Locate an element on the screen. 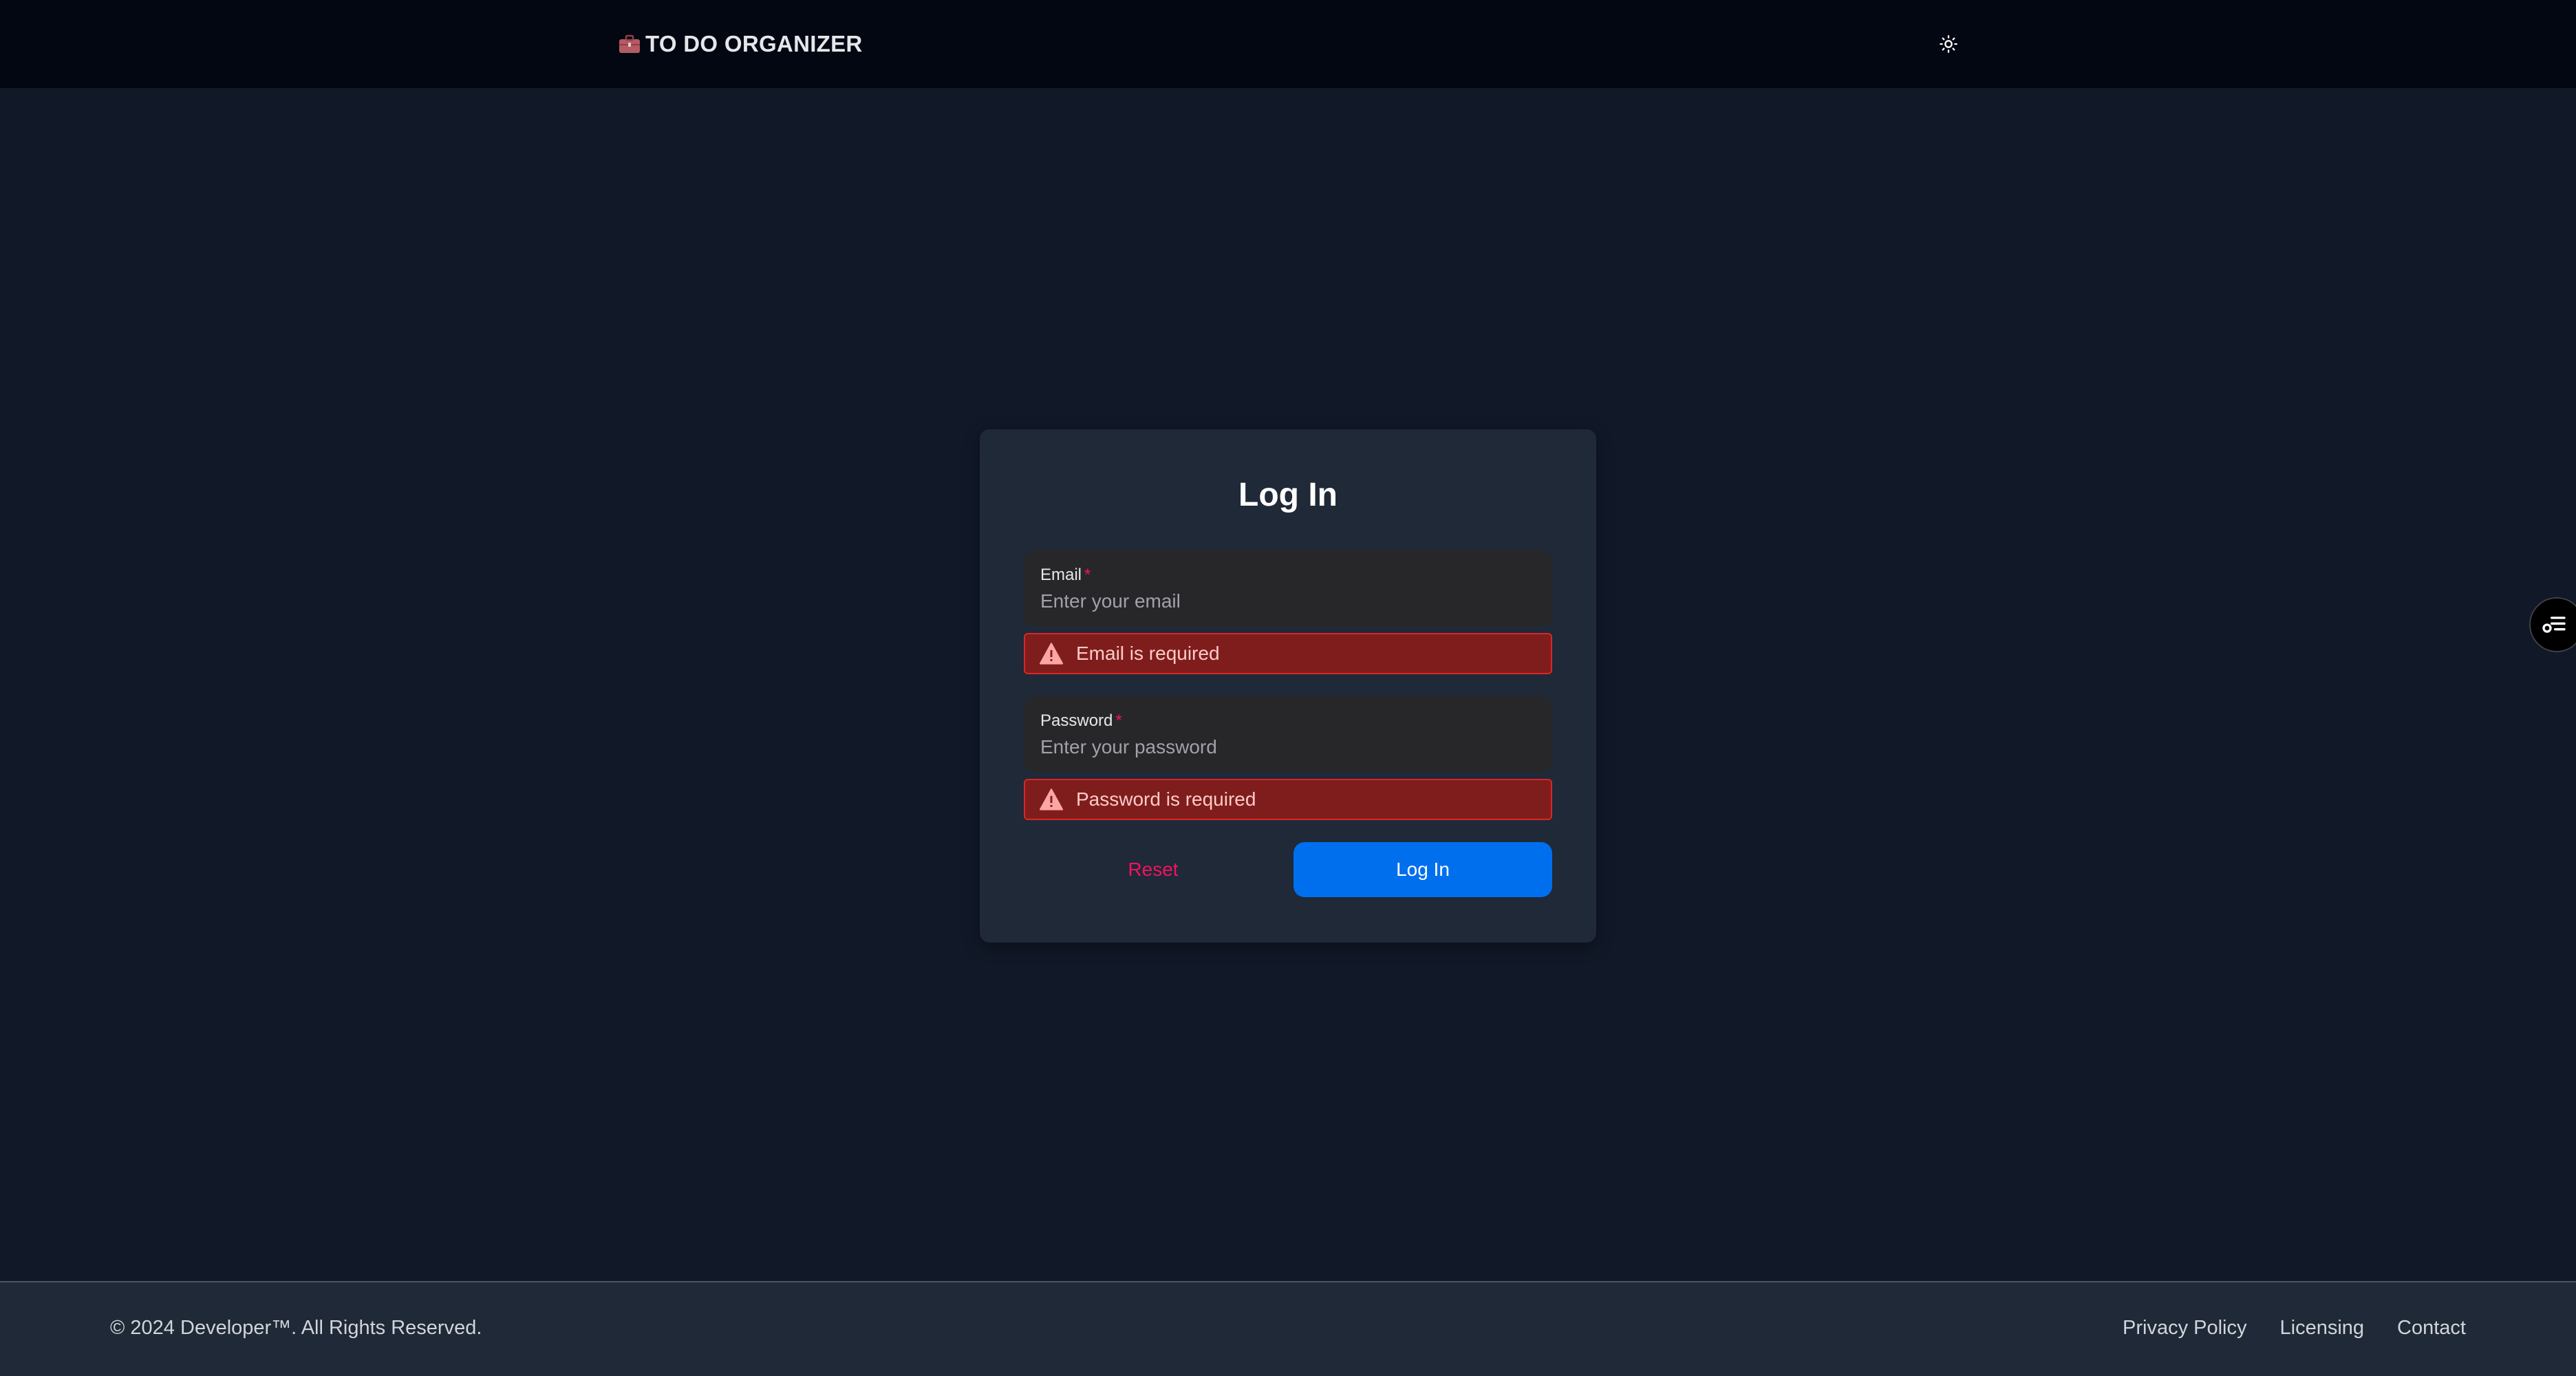 This screenshot has width=2576, height=1376. brand-logo: TO DO ORGANIZER is located at coordinates (741, 44).